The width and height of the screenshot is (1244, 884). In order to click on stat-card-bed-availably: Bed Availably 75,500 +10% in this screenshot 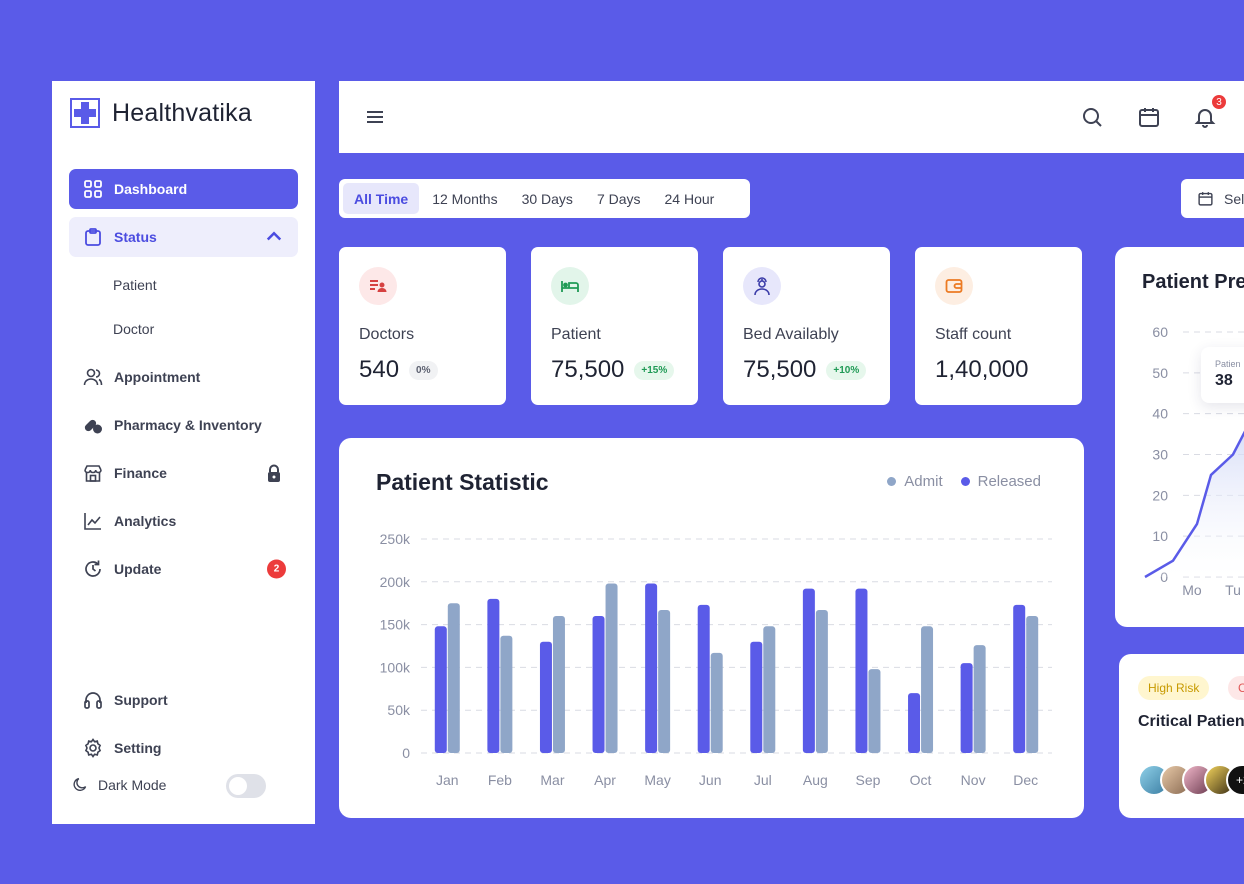, I will do `click(806, 326)`.